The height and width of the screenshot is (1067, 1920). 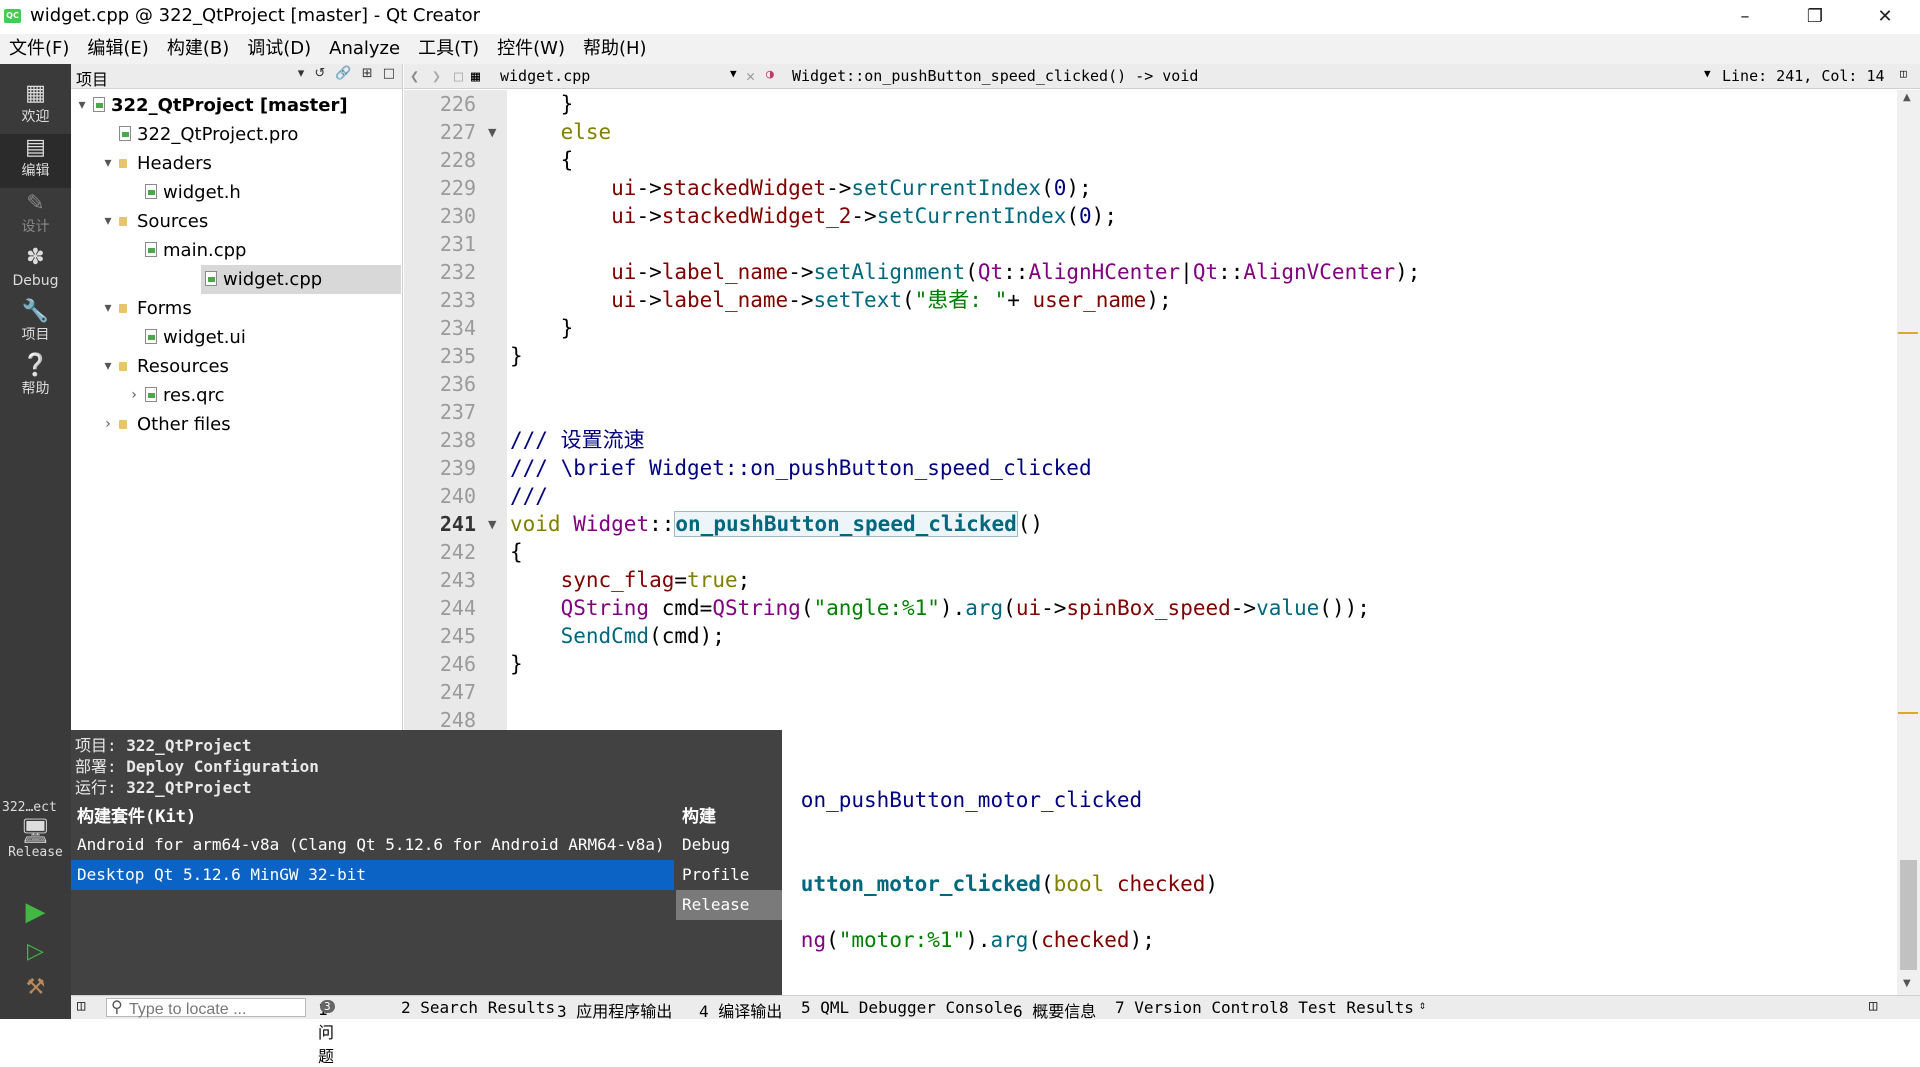 I want to click on line-number: 235, so click(x=457, y=356).